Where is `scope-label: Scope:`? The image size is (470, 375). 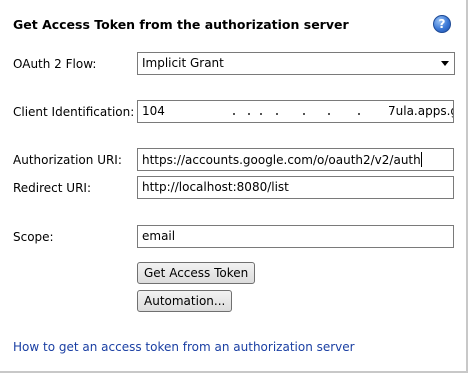
scope-label: Scope: is located at coordinates (33, 237).